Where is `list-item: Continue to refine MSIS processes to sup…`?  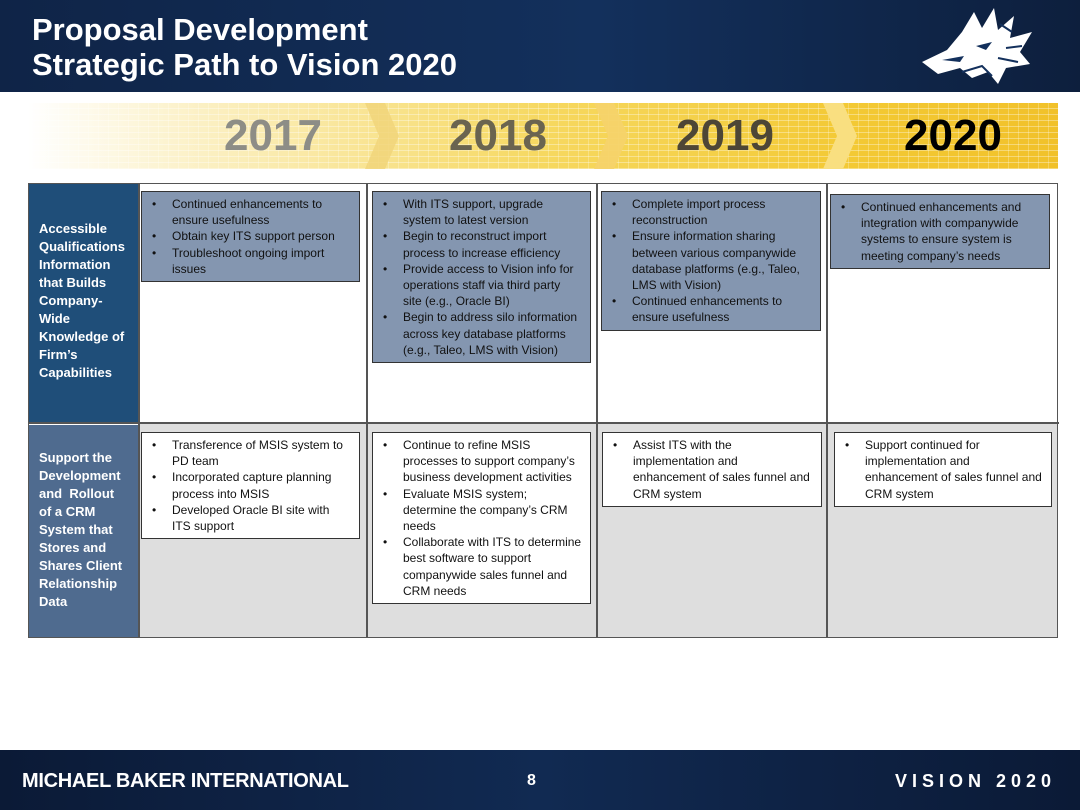 list-item: Continue to refine MSIS processes to sup… is located at coordinates (477, 461).